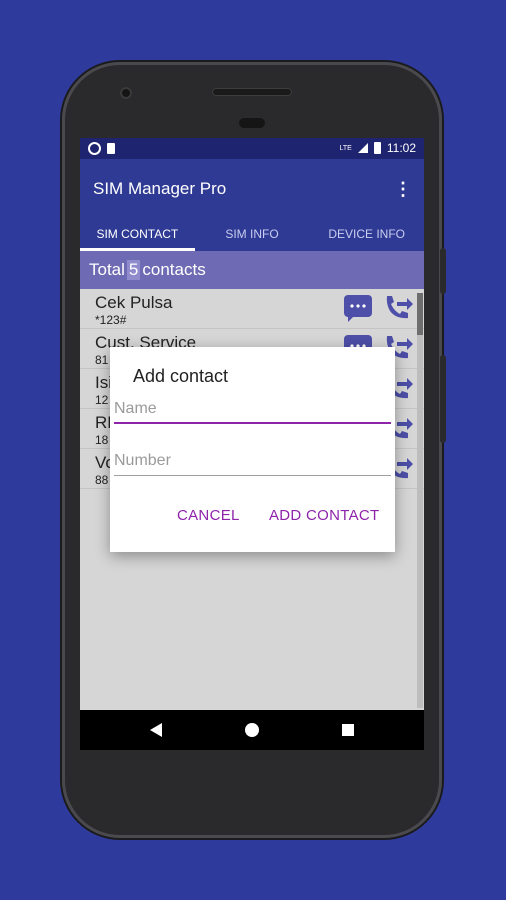 The height and width of the screenshot is (900, 506). Describe the element at coordinates (102, 480) in the screenshot. I see `contact-number: 88` at that location.